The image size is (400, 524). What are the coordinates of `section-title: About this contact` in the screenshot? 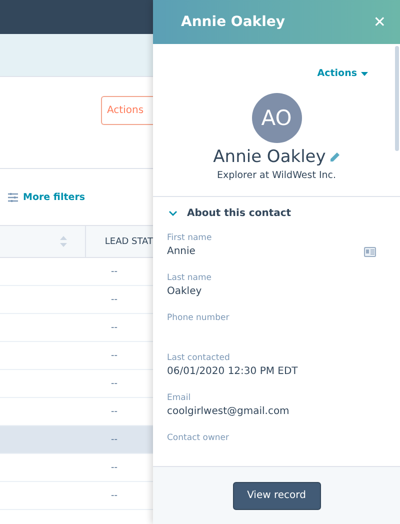 It's located at (239, 213).